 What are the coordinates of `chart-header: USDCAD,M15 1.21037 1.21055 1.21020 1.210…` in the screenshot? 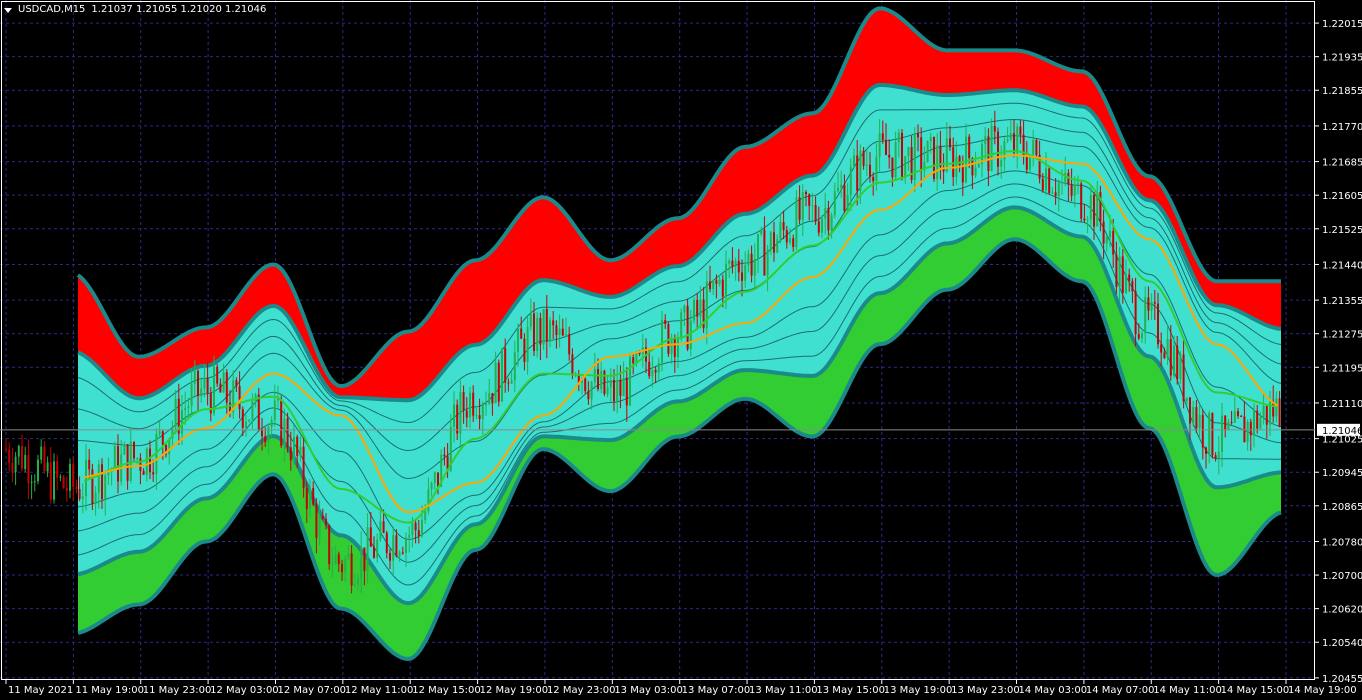 It's located at (135, 10).